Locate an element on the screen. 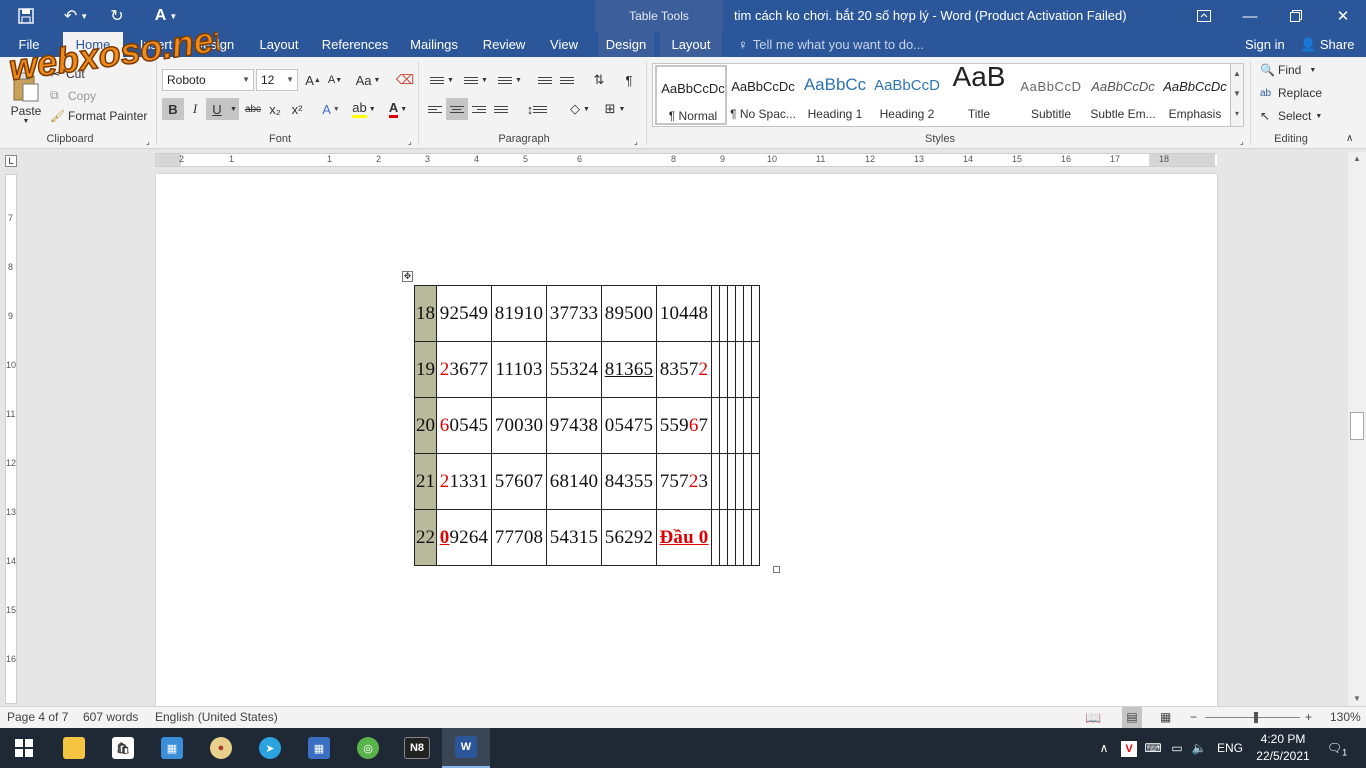 The width and height of the screenshot is (1366, 768). number-cell: 83572 is located at coordinates (684, 369).